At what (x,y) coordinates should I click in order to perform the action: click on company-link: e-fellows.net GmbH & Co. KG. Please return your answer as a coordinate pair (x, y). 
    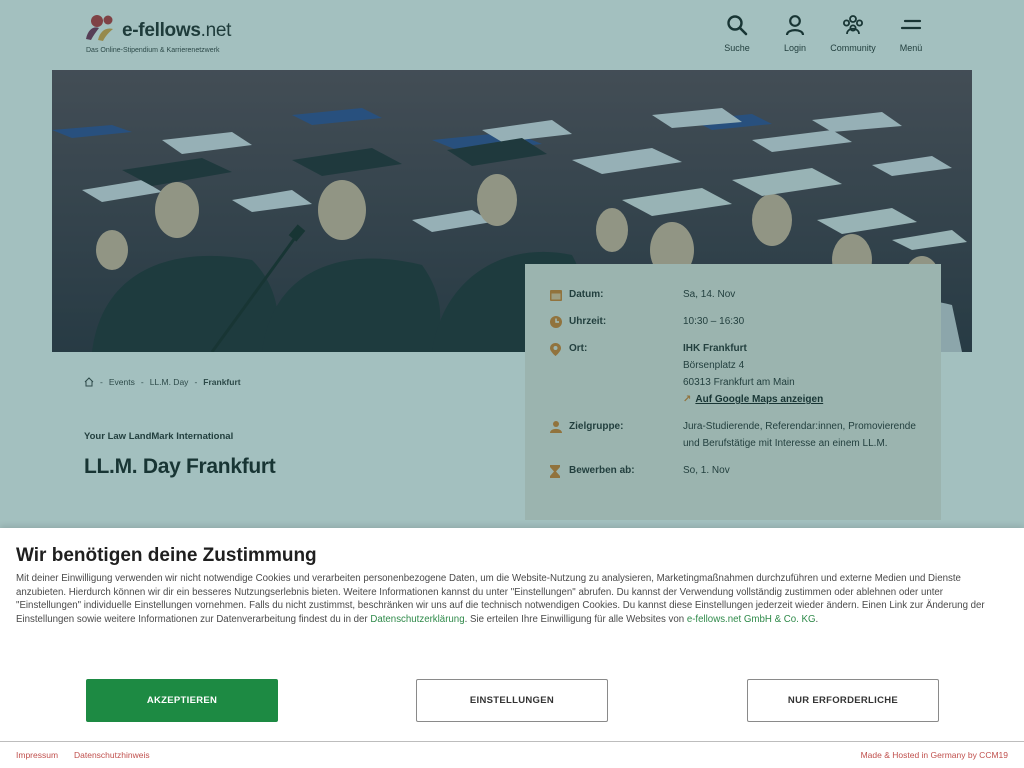
    Looking at the image, I should click on (751, 619).